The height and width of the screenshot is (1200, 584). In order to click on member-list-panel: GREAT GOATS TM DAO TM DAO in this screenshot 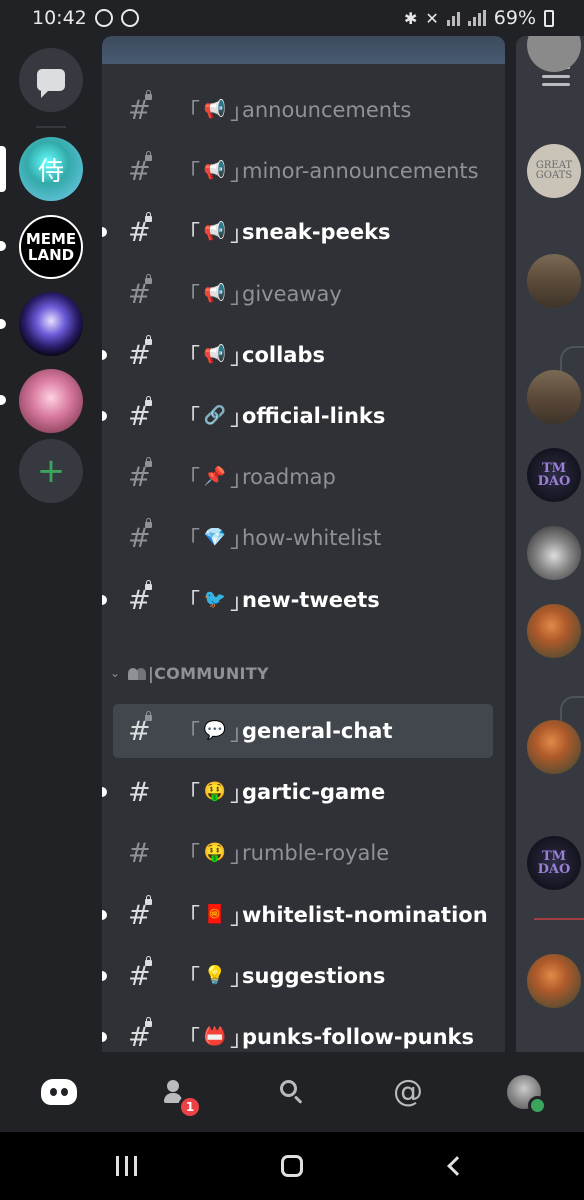, I will do `click(550, 544)`.